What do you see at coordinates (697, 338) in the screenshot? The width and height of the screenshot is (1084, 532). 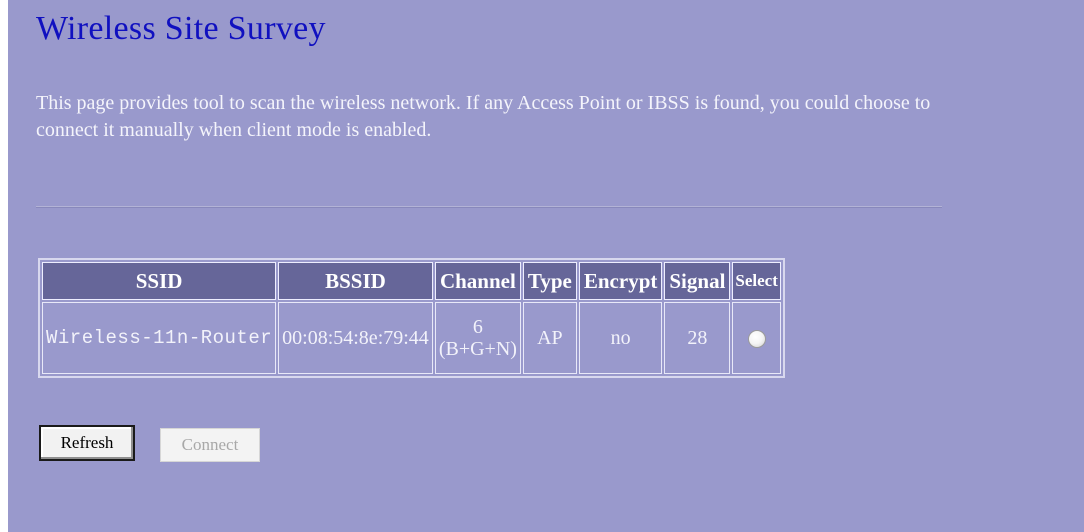 I see `cell-signal: 28` at bounding box center [697, 338].